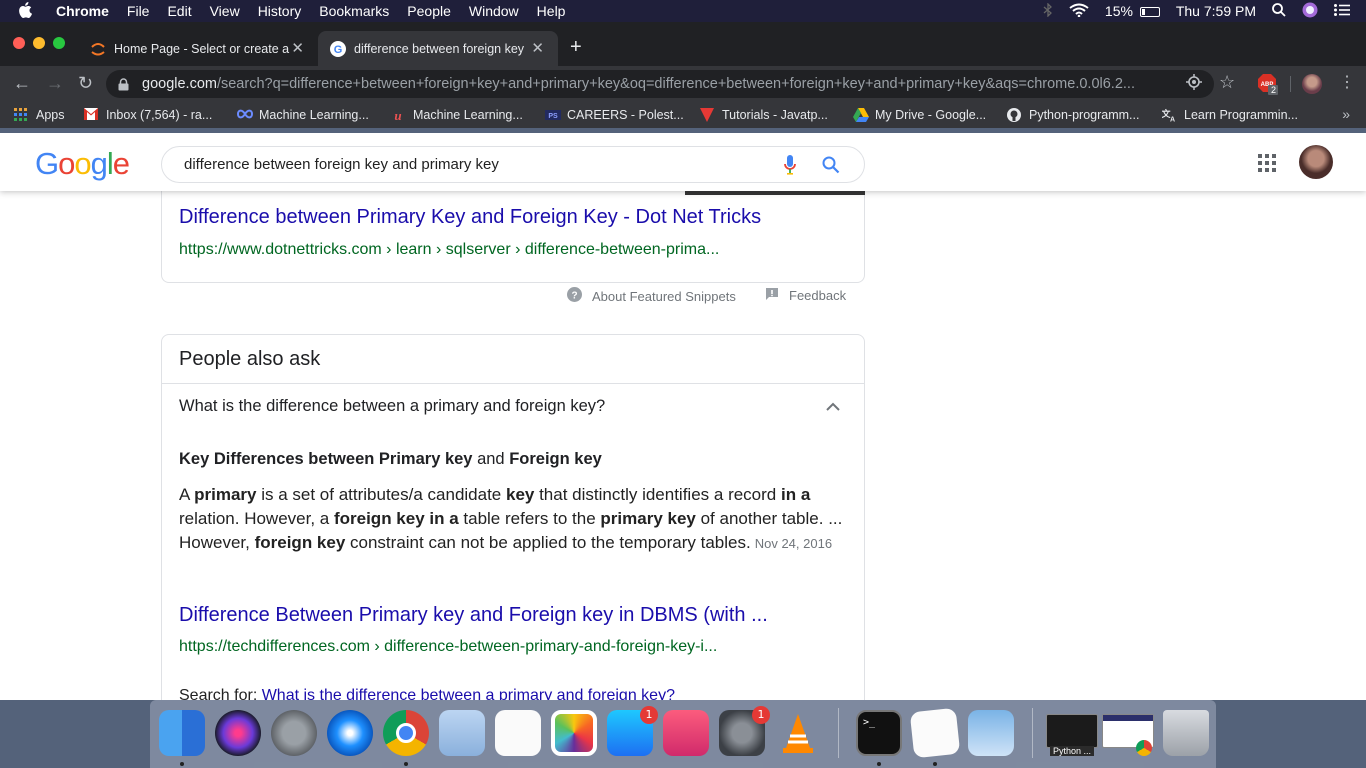 The image size is (1366, 768). What do you see at coordinates (1342, 11) in the screenshot?
I see `notification-center-icon` at bounding box center [1342, 11].